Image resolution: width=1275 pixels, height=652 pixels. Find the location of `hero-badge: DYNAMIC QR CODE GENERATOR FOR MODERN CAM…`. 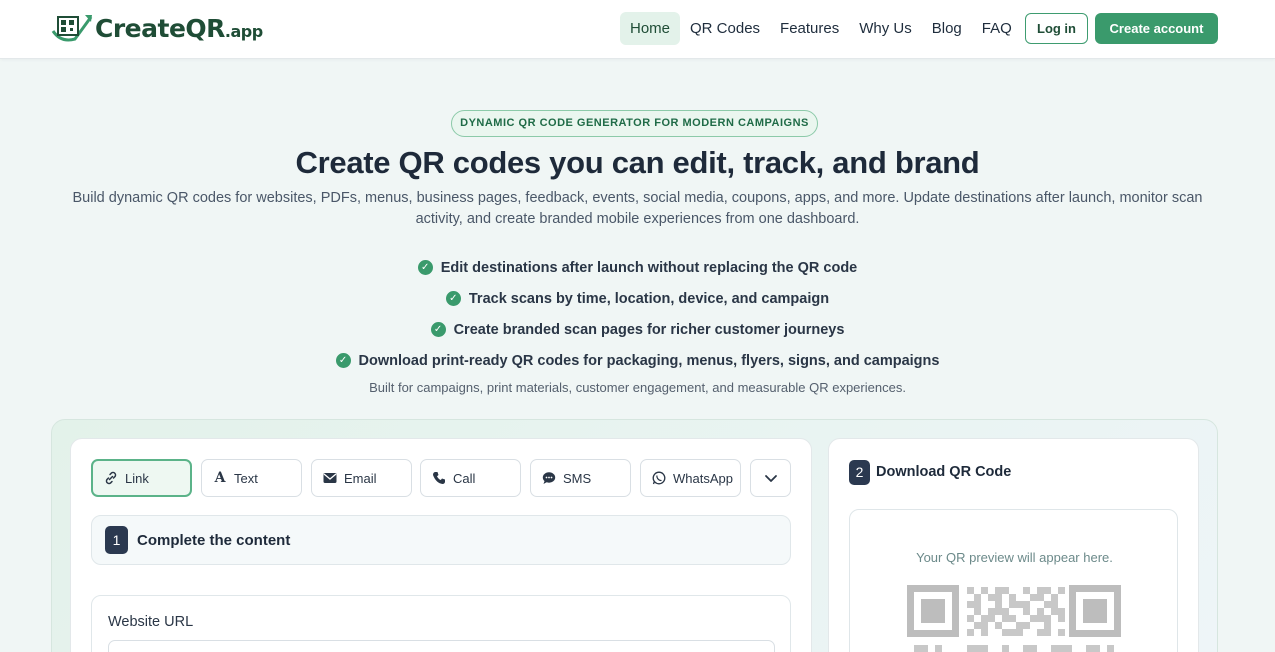

hero-badge: DYNAMIC QR CODE GENERATOR FOR MODERN CAM… is located at coordinates (634, 123).